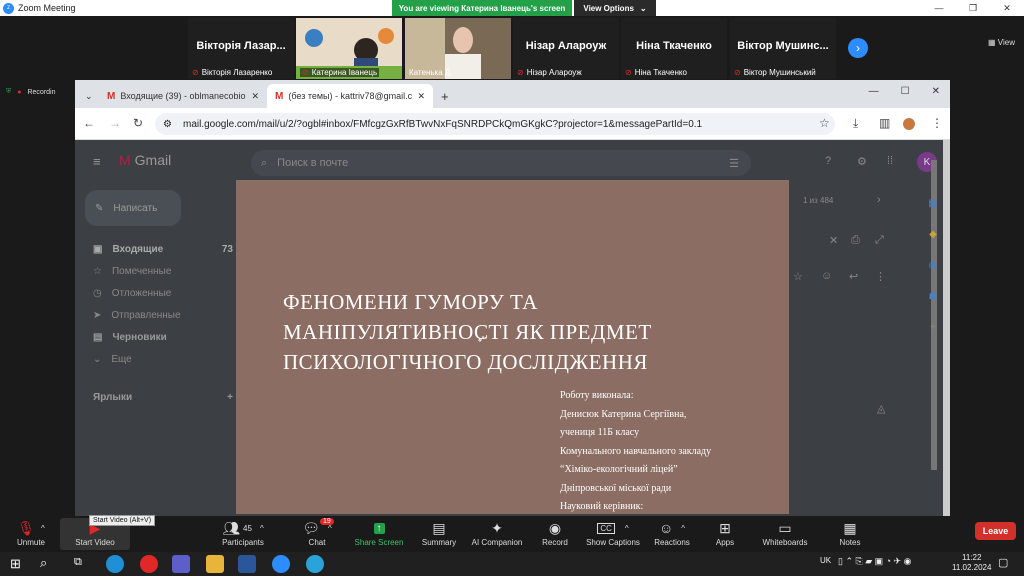  I want to click on edge-icon, so click(115, 564).